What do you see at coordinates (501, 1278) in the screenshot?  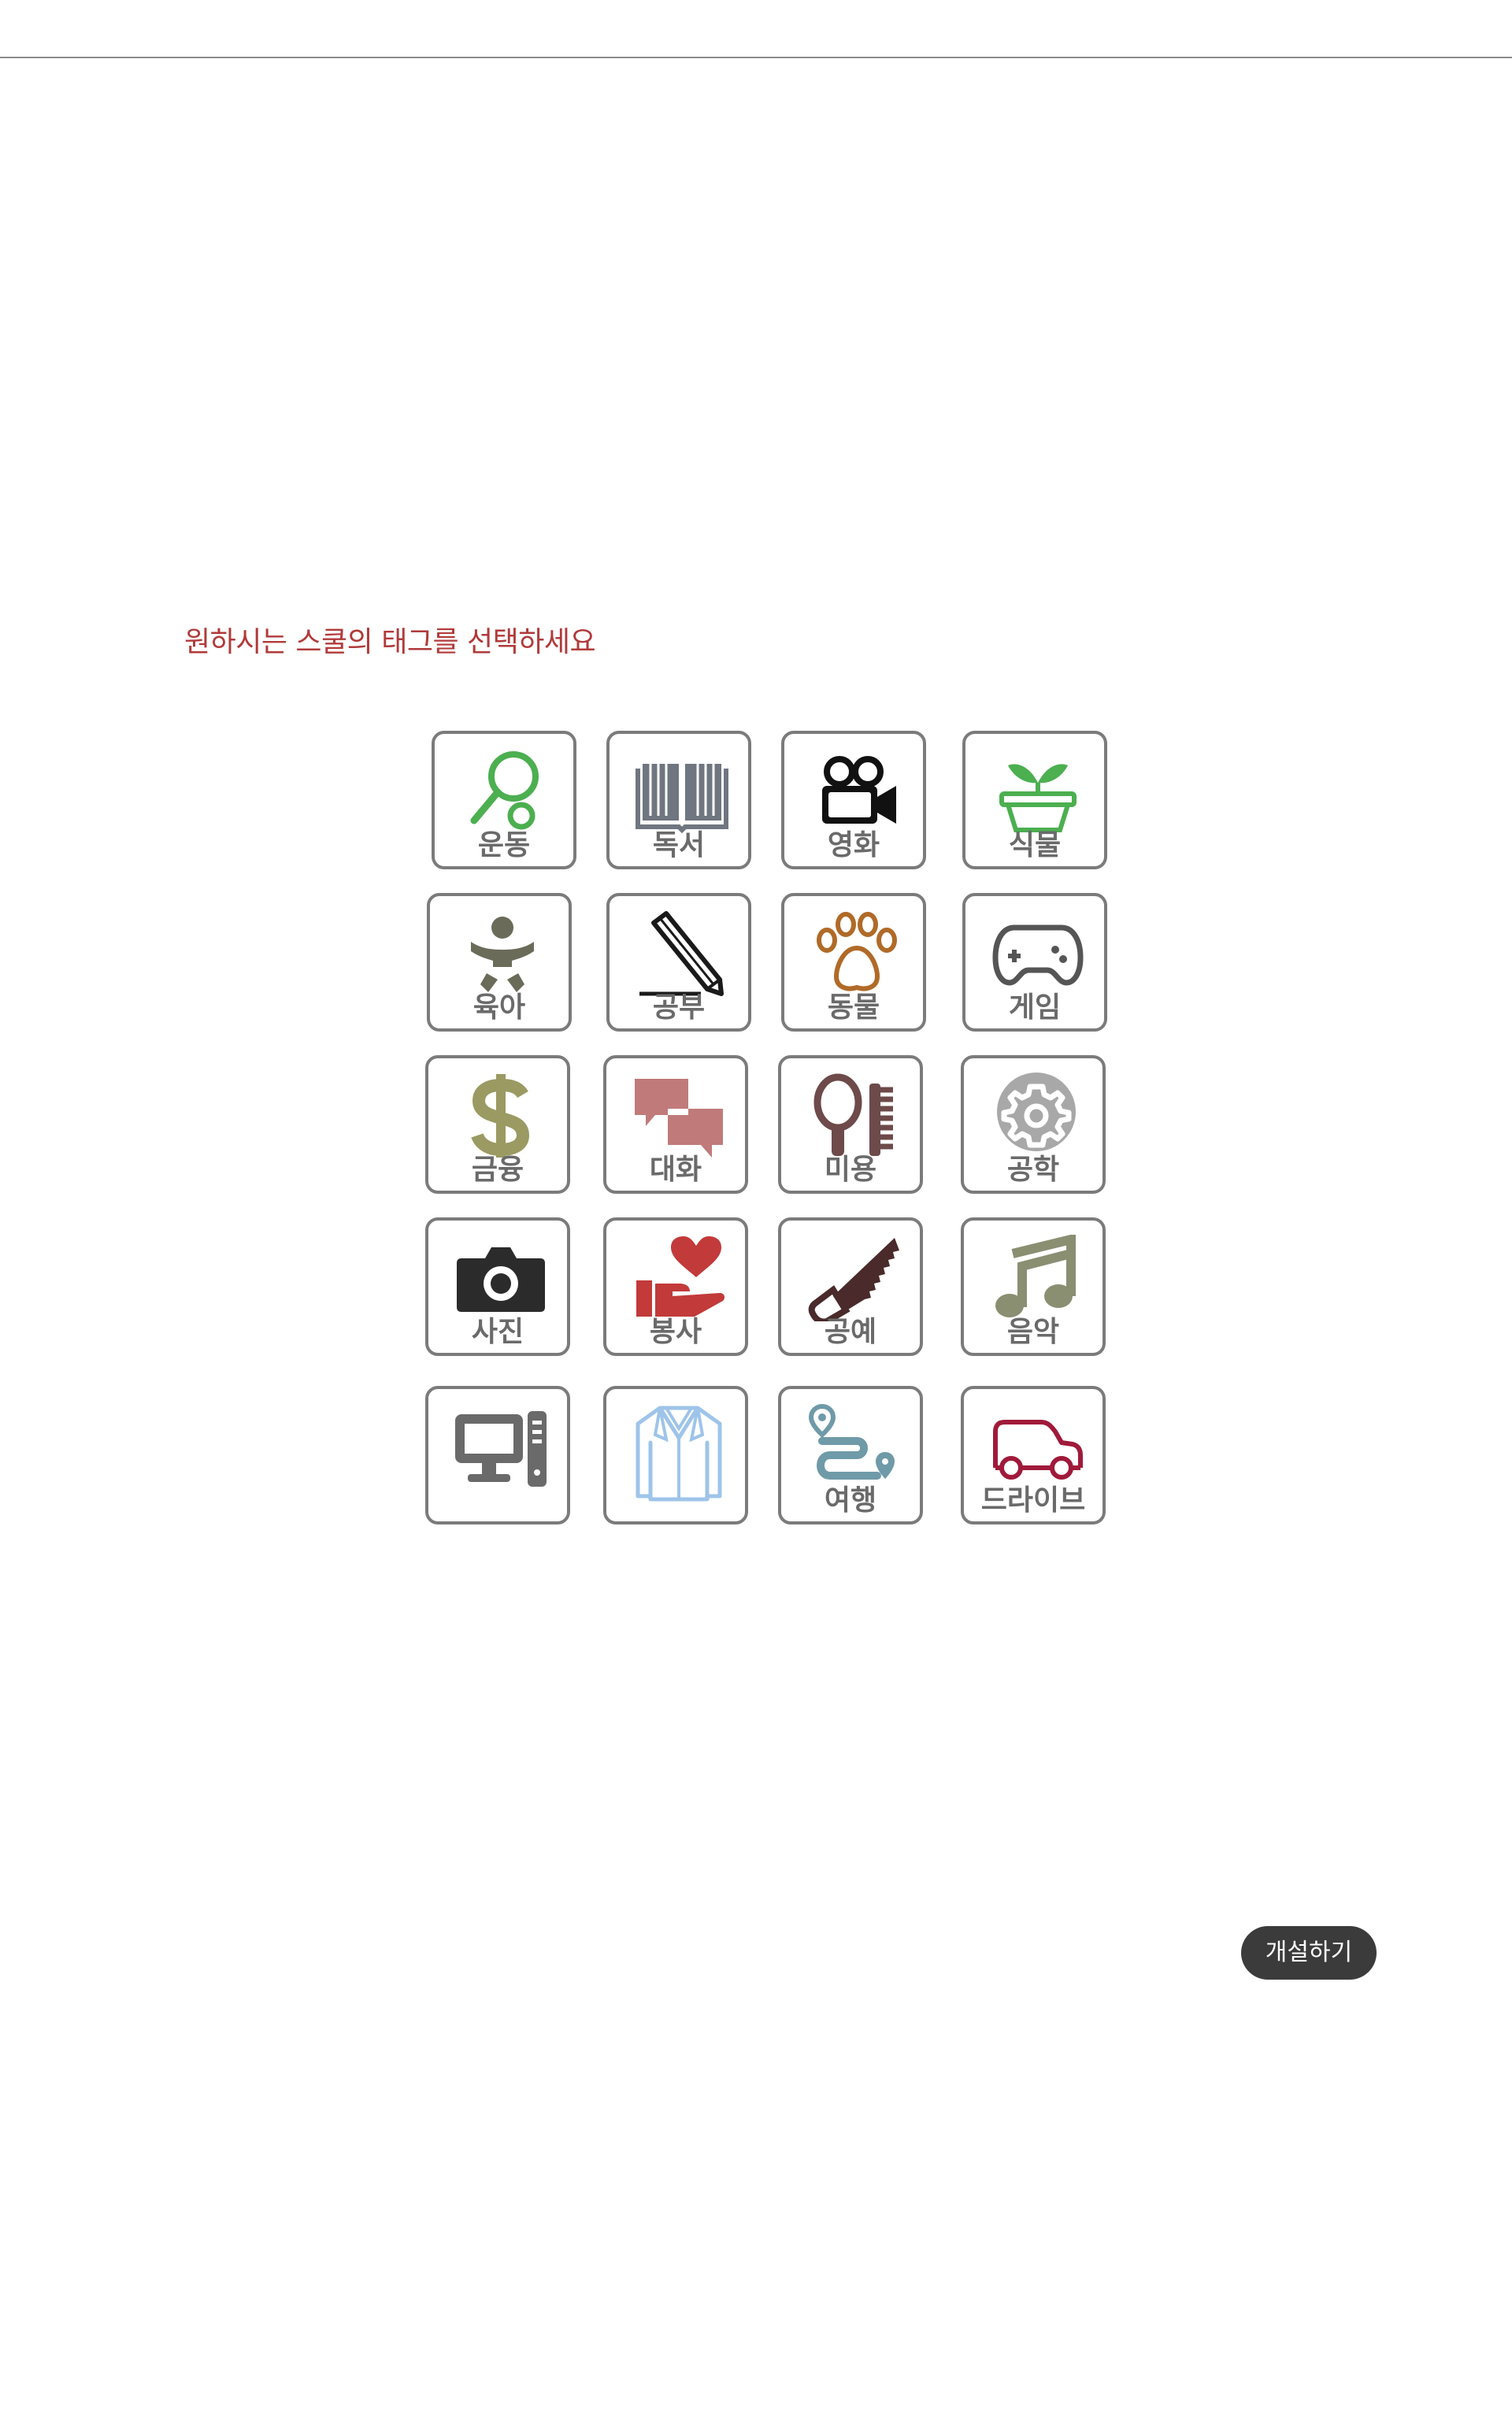 I see `camera-icon` at bounding box center [501, 1278].